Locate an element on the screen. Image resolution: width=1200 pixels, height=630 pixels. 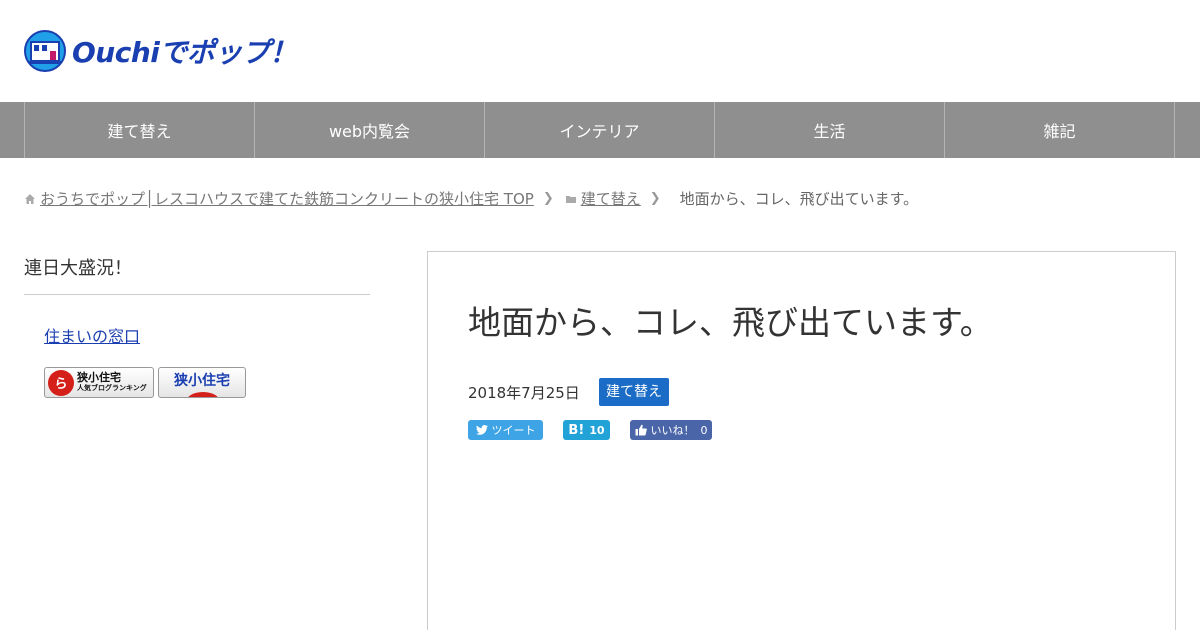
breadcrumb-current: 地面から、コレ、飛び出ています。 is located at coordinates (799, 199).